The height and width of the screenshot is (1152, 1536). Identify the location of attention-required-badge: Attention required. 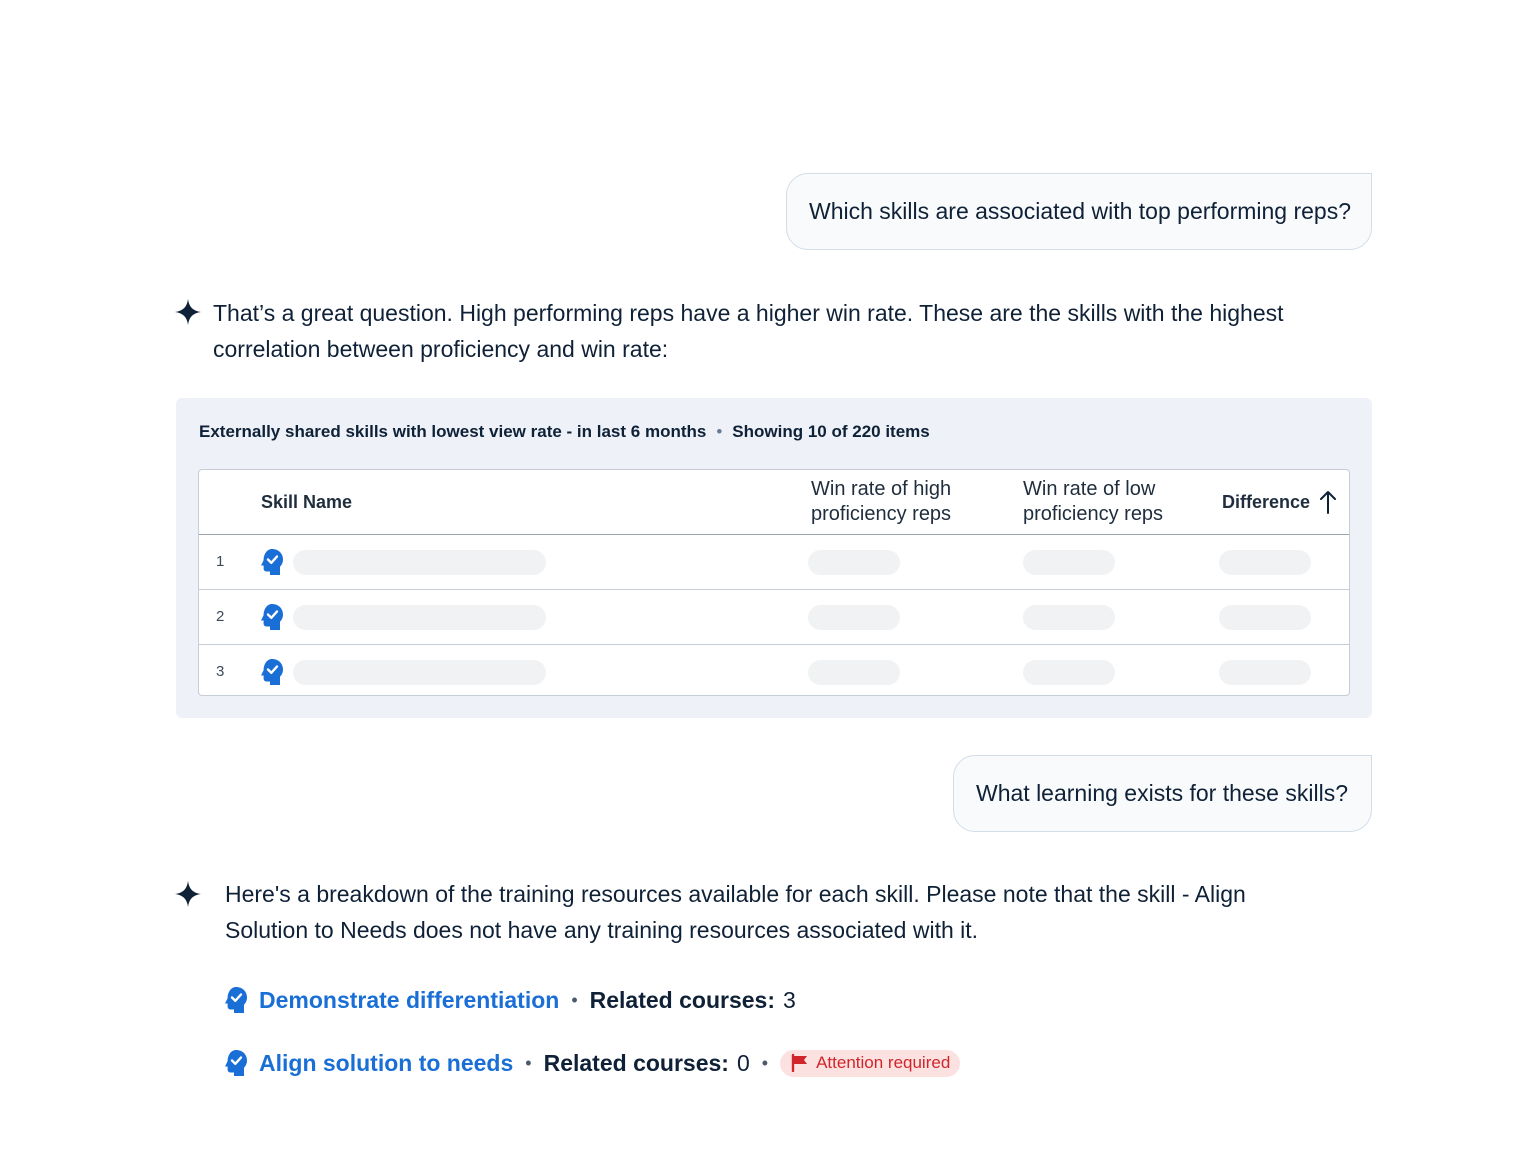
(870, 1063).